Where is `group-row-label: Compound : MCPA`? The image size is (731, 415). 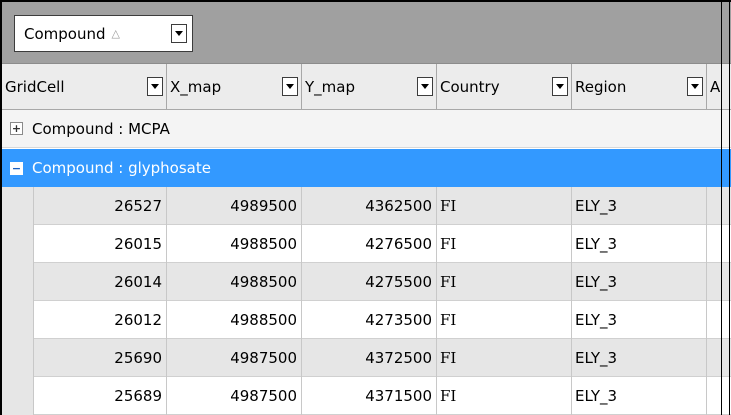
group-row-label: Compound : MCPA is located at coordinates (101, 128).